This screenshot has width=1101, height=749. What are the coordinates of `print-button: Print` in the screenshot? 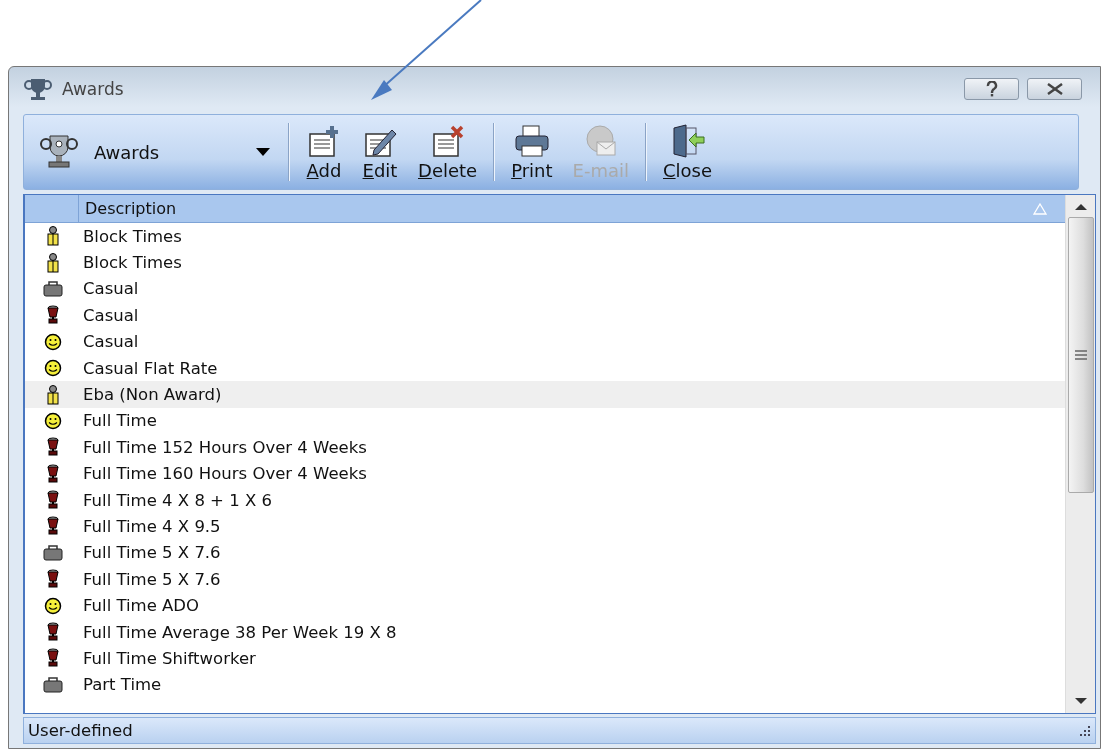 It's located at (532, 152).